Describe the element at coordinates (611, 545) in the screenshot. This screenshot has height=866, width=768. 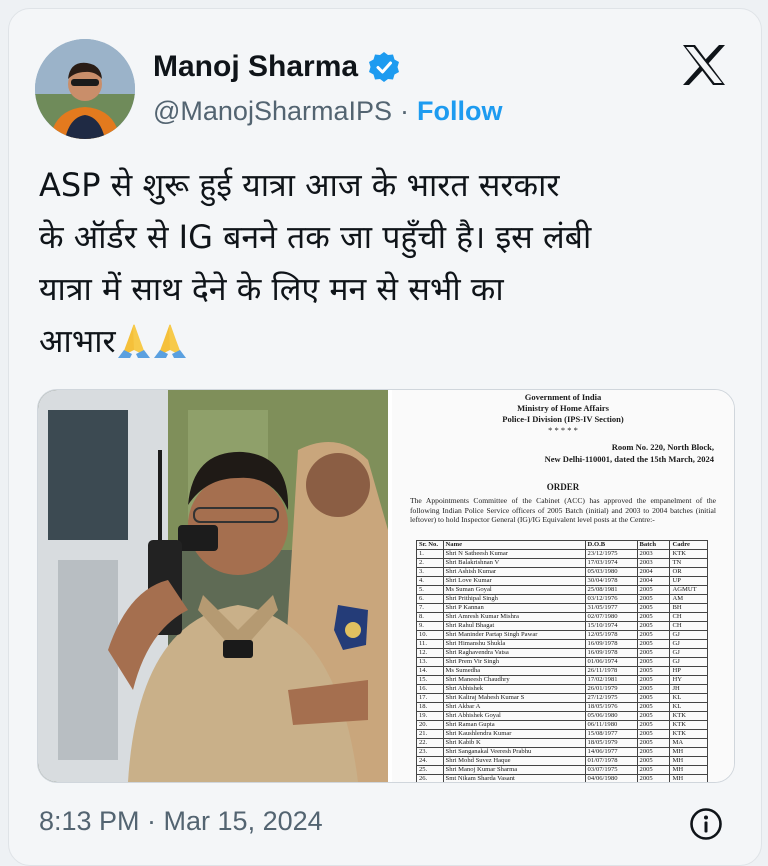
I see `column-header: D.O.B` at that location.